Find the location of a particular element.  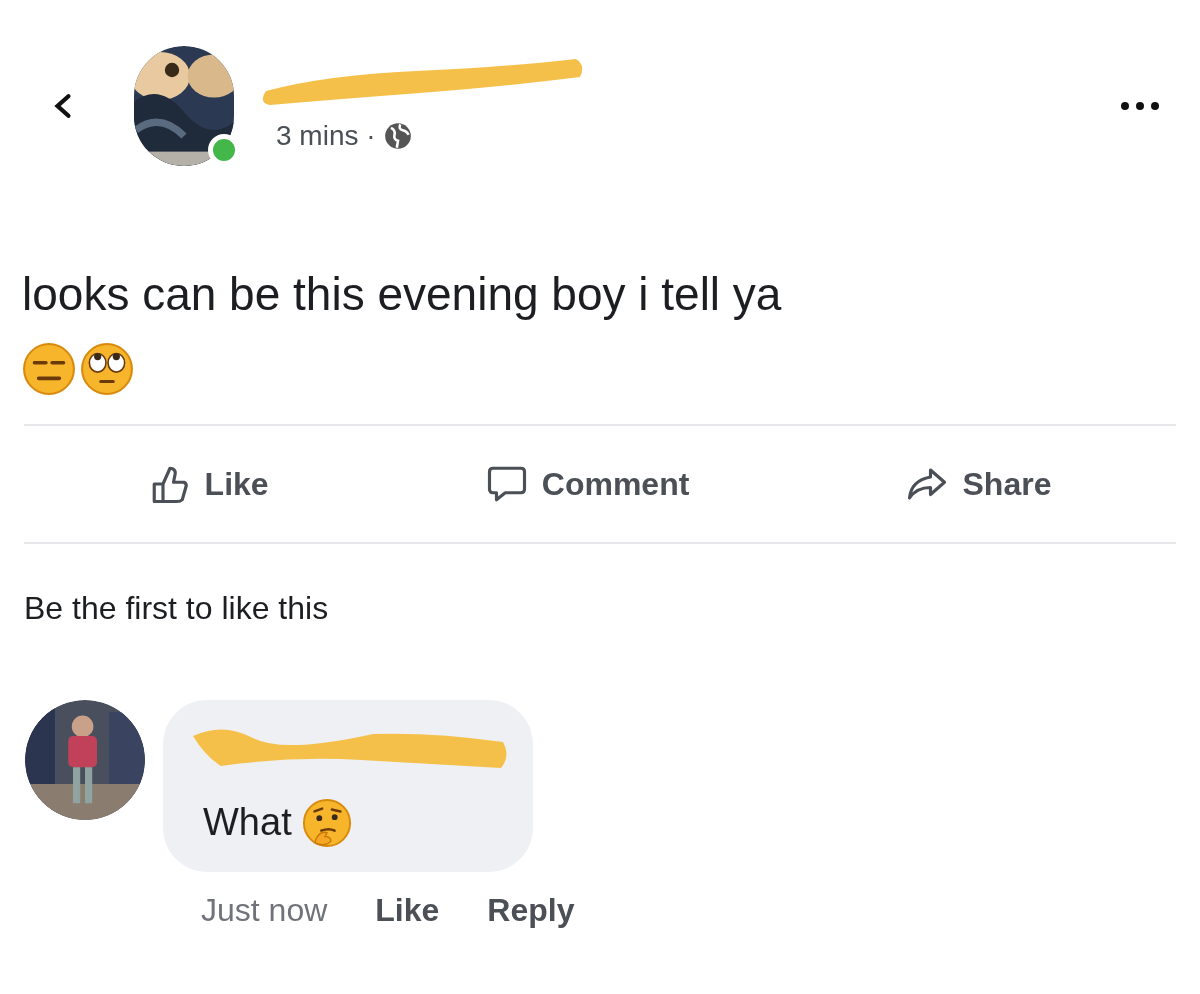

thinking-emoji-icon is located at coordinates (326, 822).